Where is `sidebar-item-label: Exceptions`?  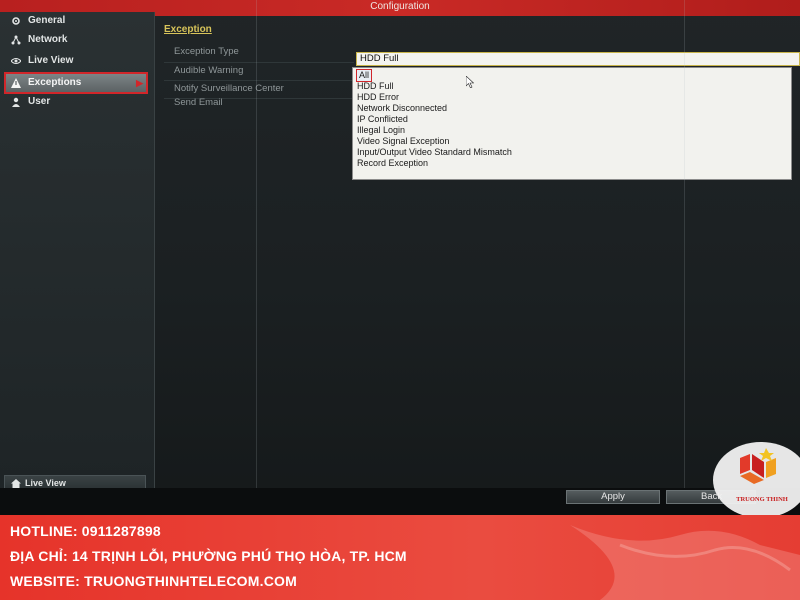
sidebar-item-label: Exceptions is located at coordinates (55, 82).